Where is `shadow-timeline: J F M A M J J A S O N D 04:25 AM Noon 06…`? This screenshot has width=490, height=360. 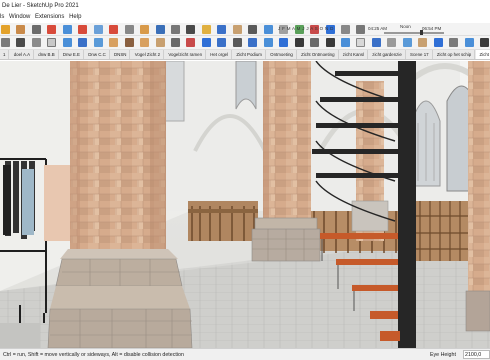
shadow-timeline: J F M A M J J A S O N D 04:25 AM Noon 06… is located at coordinates (371, 29).